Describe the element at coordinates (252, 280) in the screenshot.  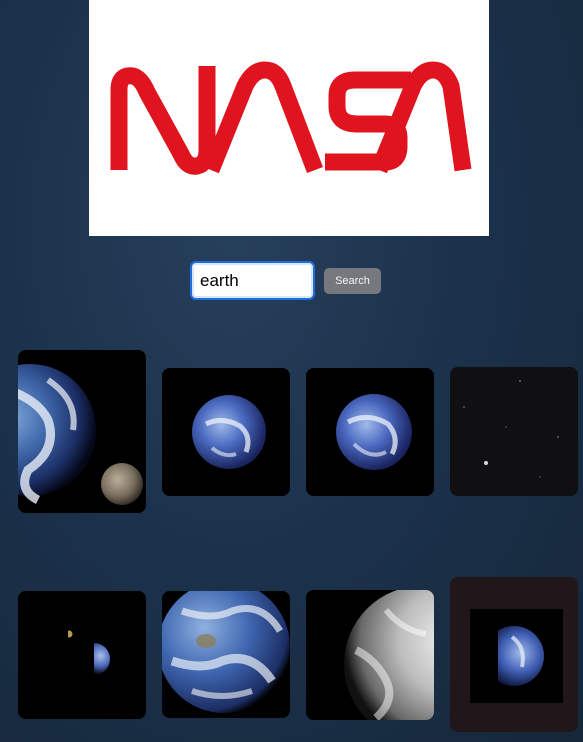
I see `search-input` at that location.